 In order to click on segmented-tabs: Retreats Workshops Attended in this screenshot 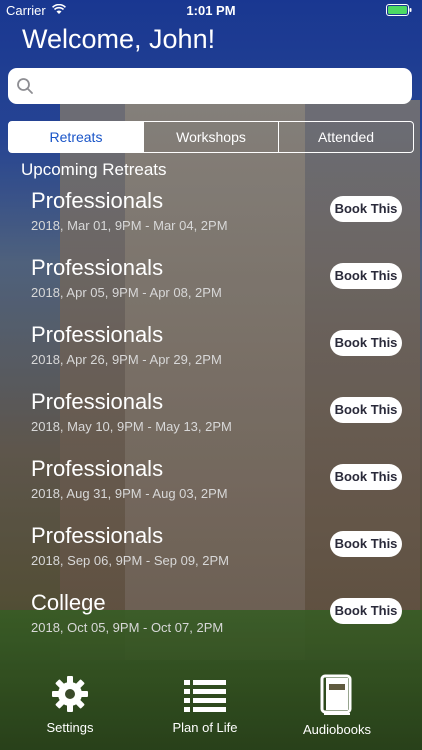, I will do `click(211, 137)`.